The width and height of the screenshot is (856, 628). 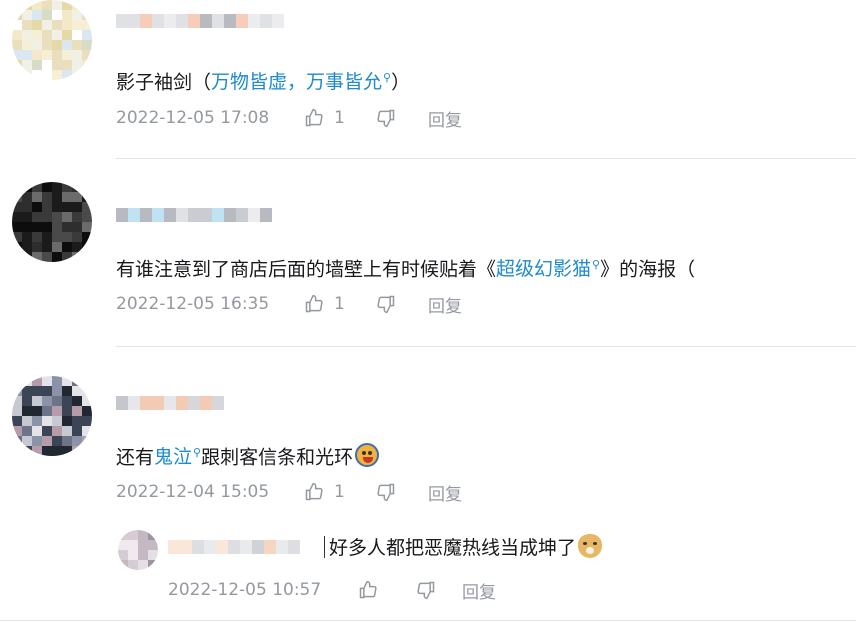 What do you see at coordinates (548, 269) in the screenshot?
I see `search-link: 超级幻影猫⚲` at bounding box center [548, 269].